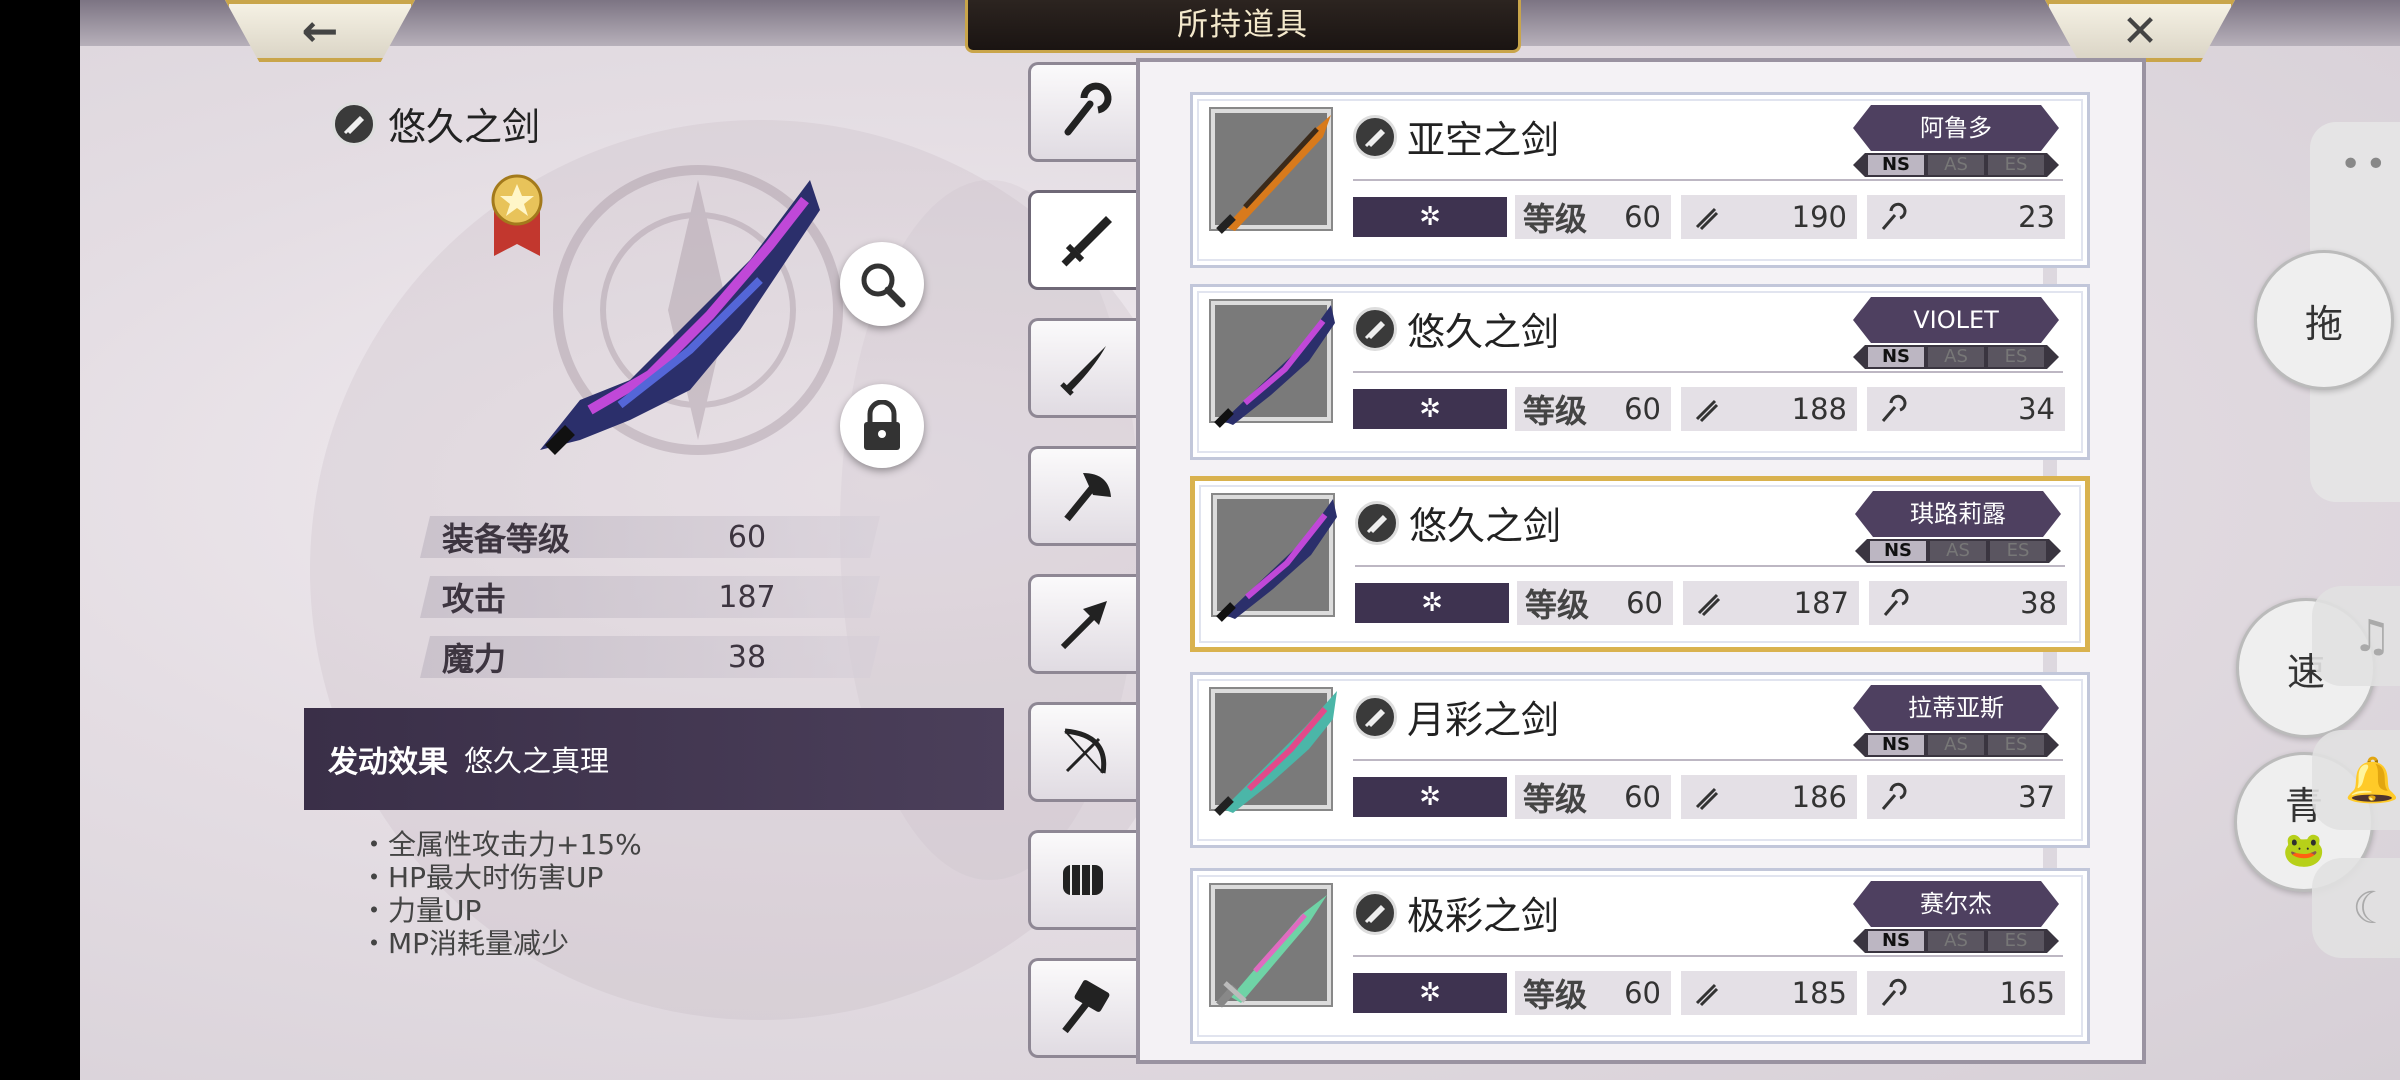 The width and height of the screenshot is (2400, 1080). I want to click on magic-value: 165, so click(2027, 993).